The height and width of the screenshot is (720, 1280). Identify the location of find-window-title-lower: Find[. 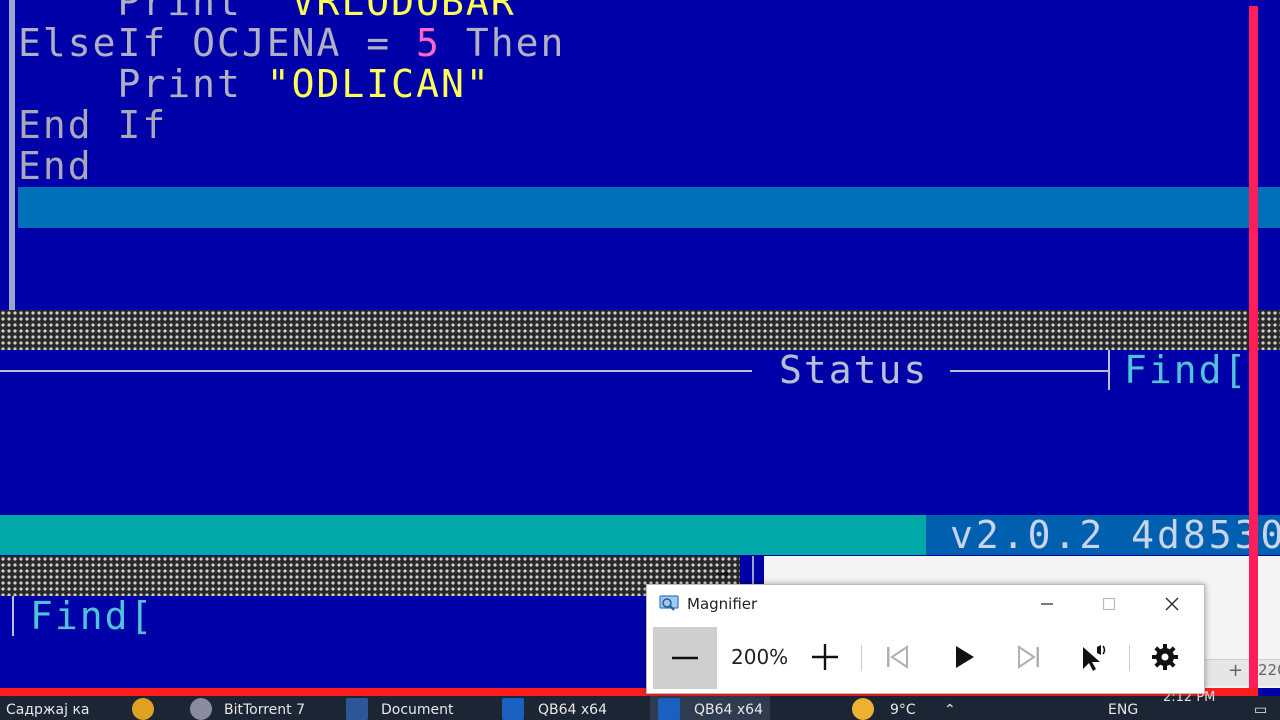
(92, 616).